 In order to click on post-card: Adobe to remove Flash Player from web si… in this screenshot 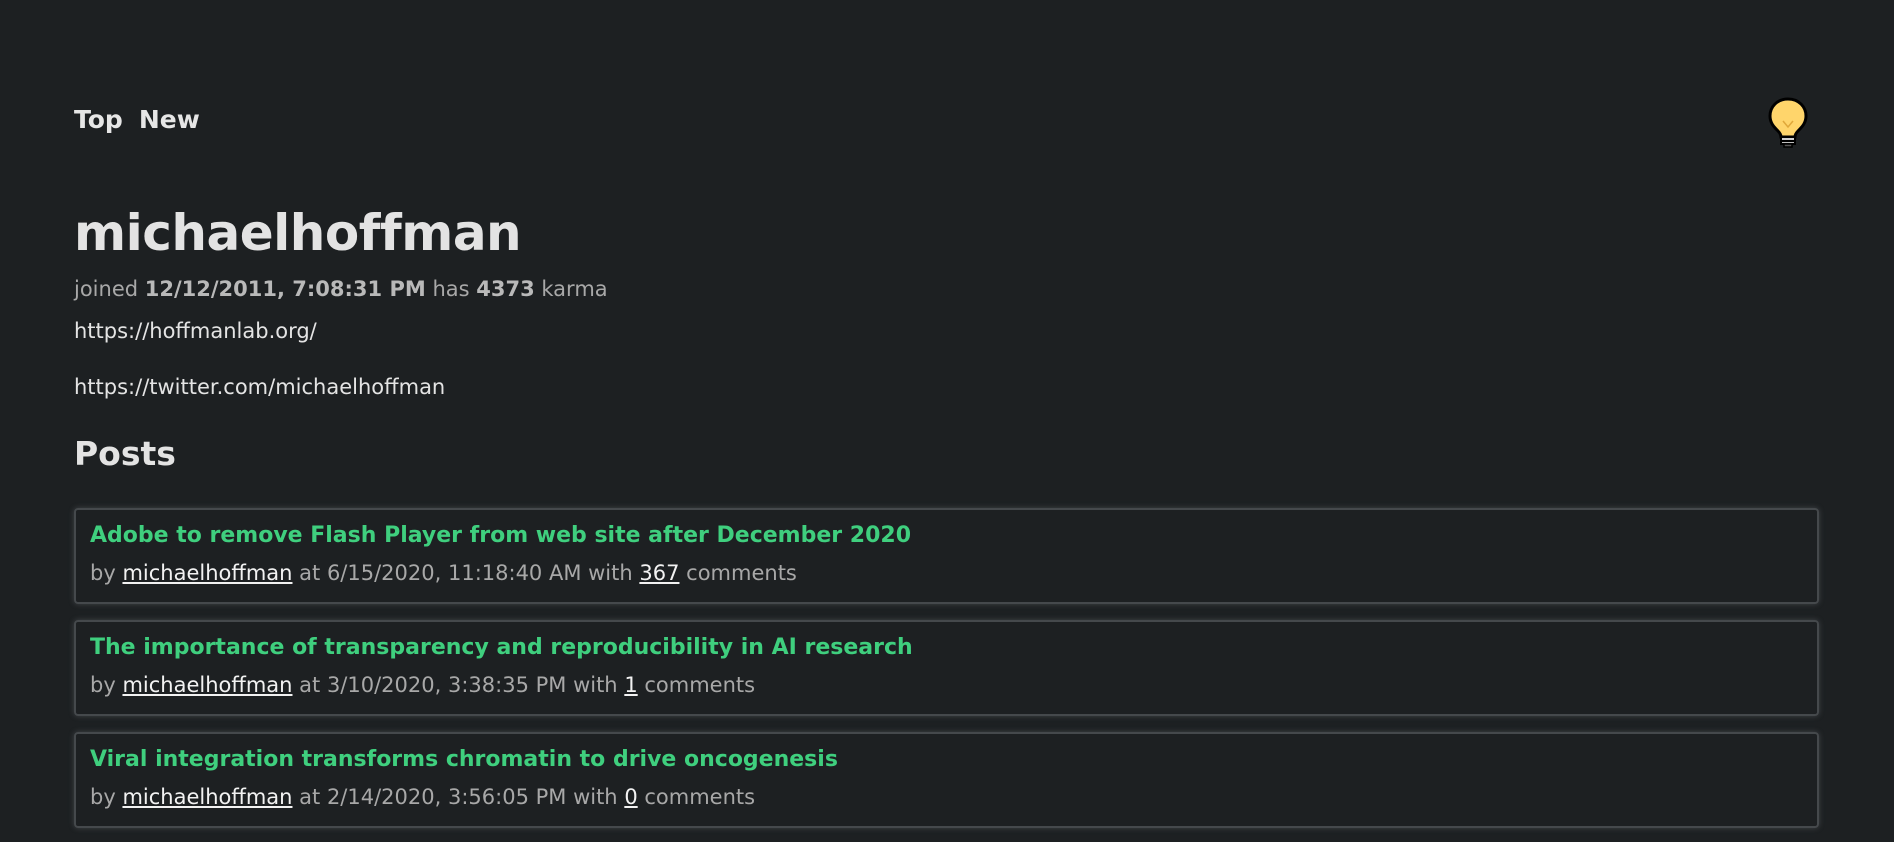, I will do `click(946, 556)`.